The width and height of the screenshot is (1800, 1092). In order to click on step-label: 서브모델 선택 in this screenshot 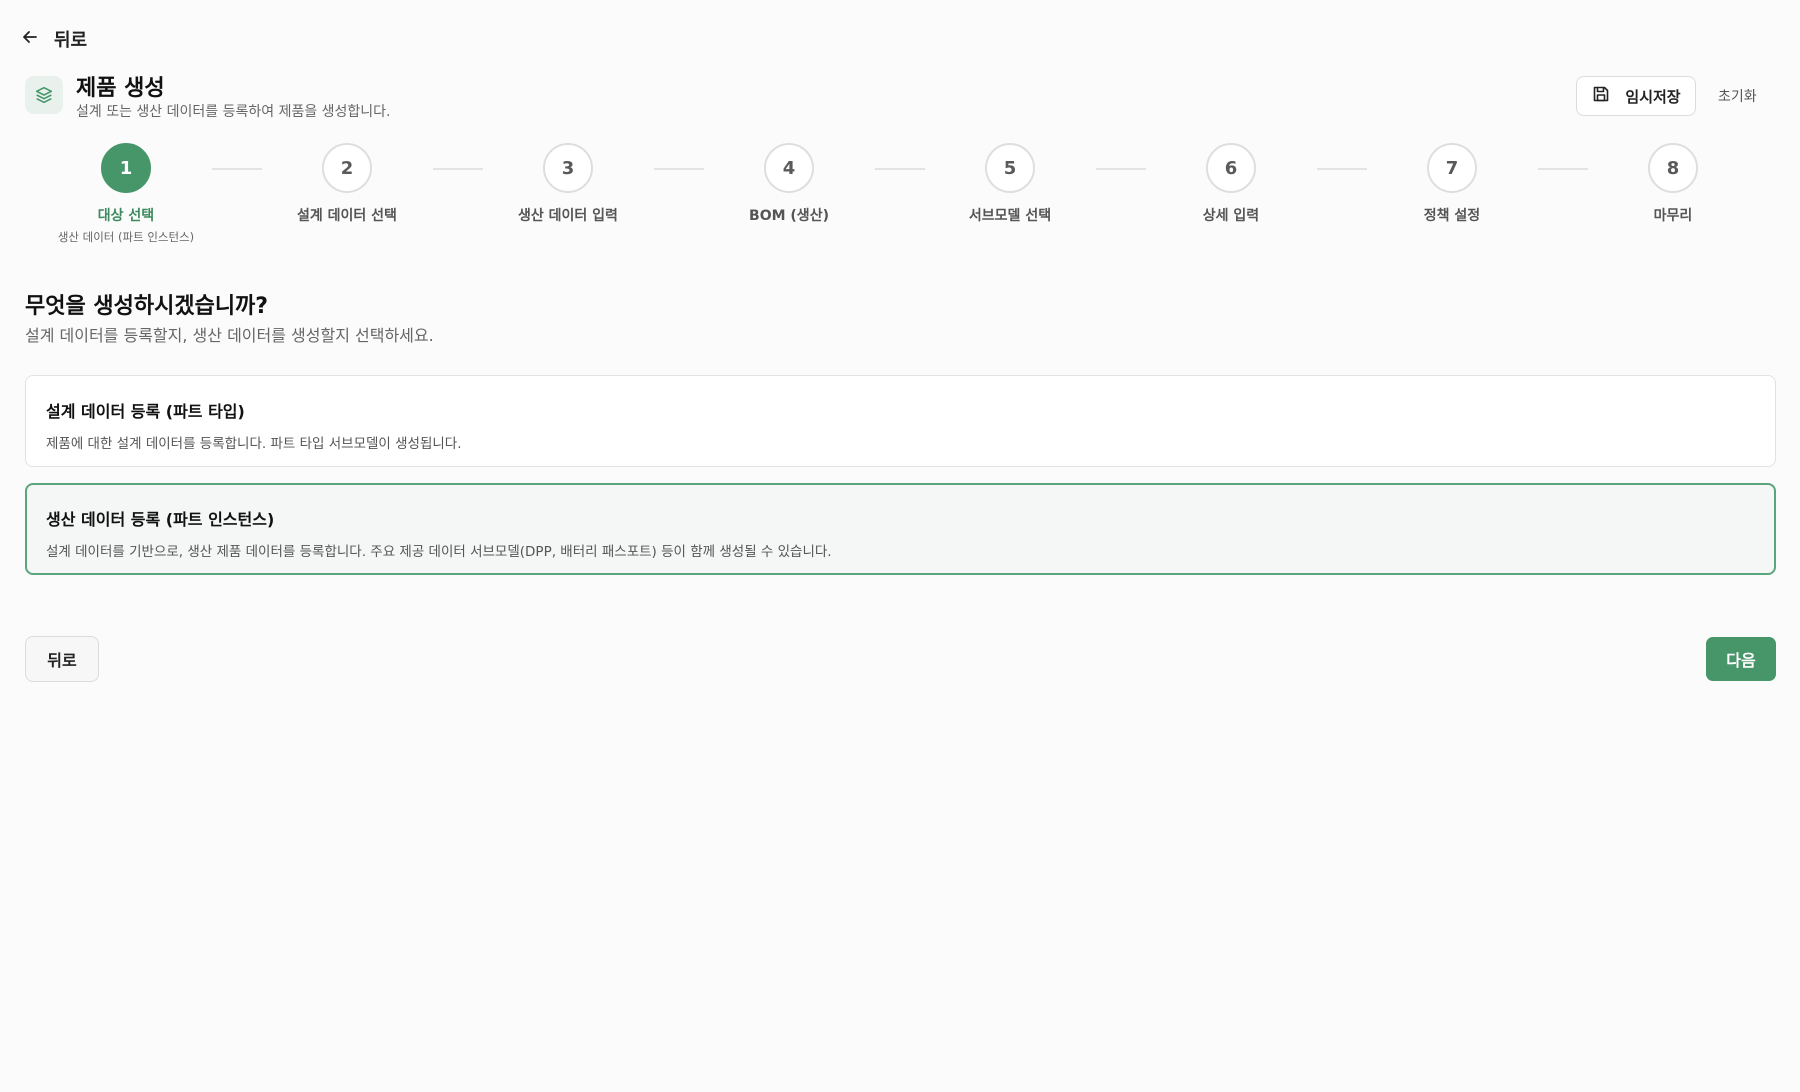, I will do `click(1010, 216)`.